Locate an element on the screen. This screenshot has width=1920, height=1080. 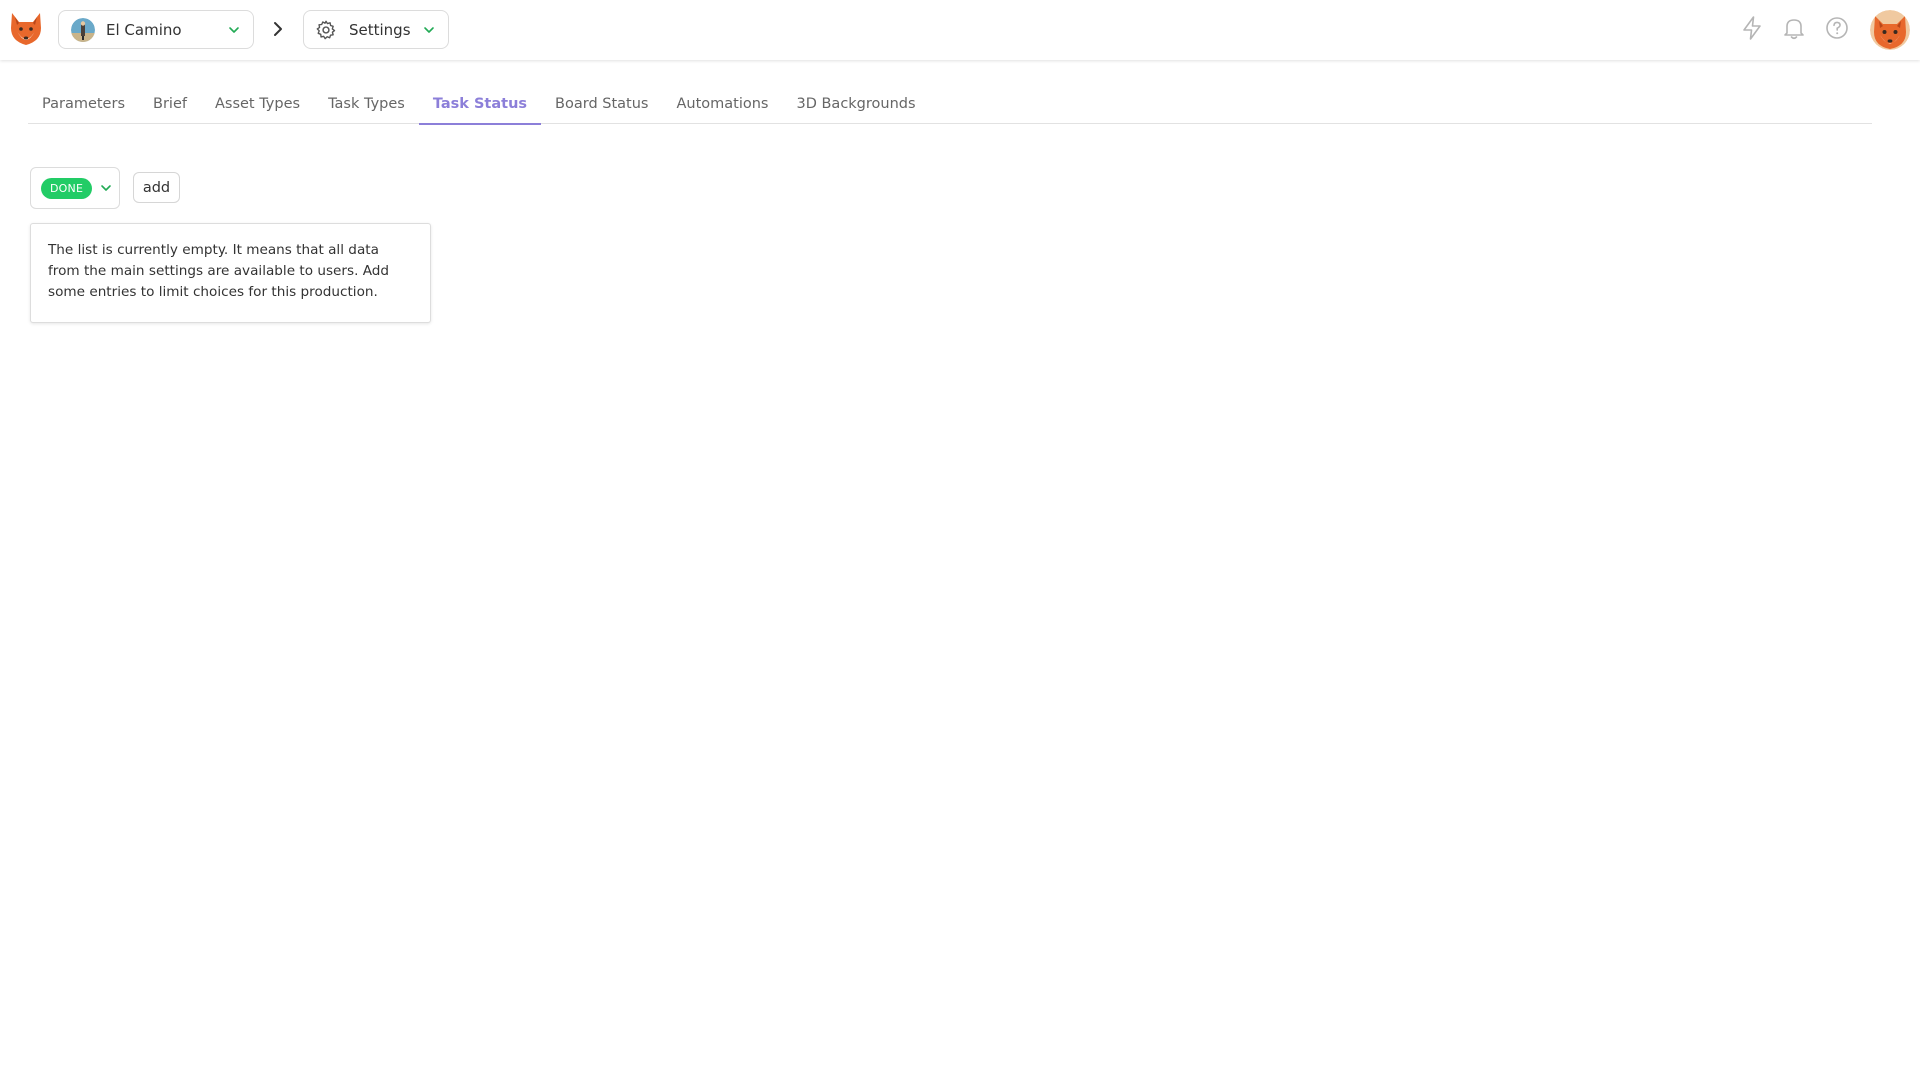
section-label: Settings is located at coordinates (380, 29).